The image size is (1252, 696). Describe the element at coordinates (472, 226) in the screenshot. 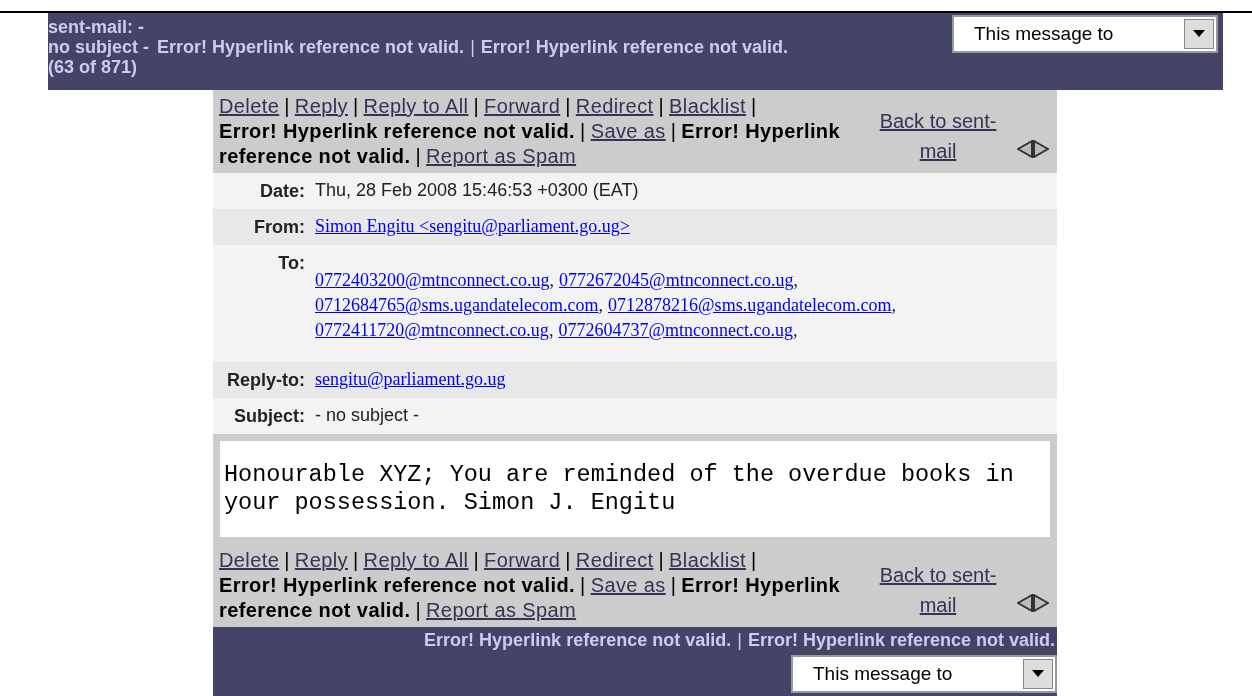

I see `email-link: Simon Engitu <sengitu@parliament.go.ug>` at that location.